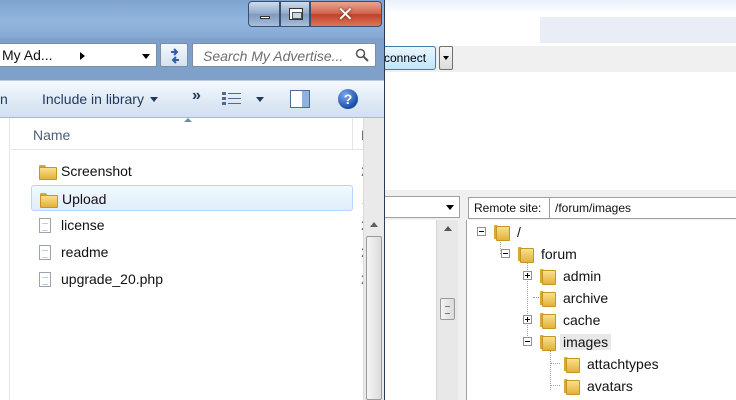  I want to click on local-site-combobox, so click(422, 207).